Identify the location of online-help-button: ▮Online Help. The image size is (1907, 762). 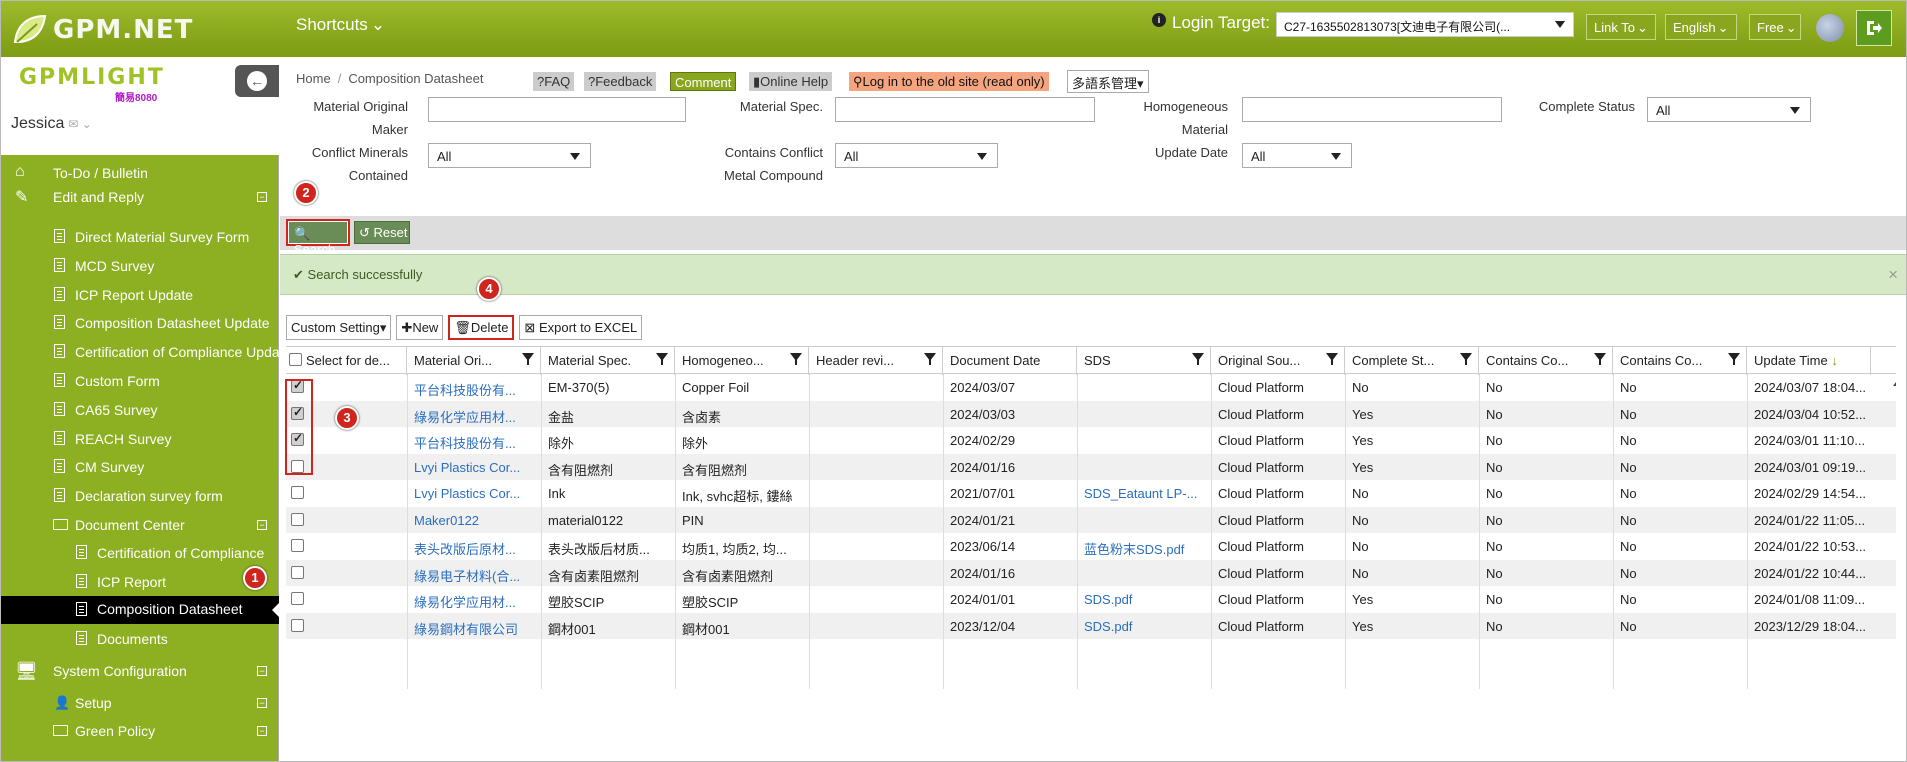
(791, 81).